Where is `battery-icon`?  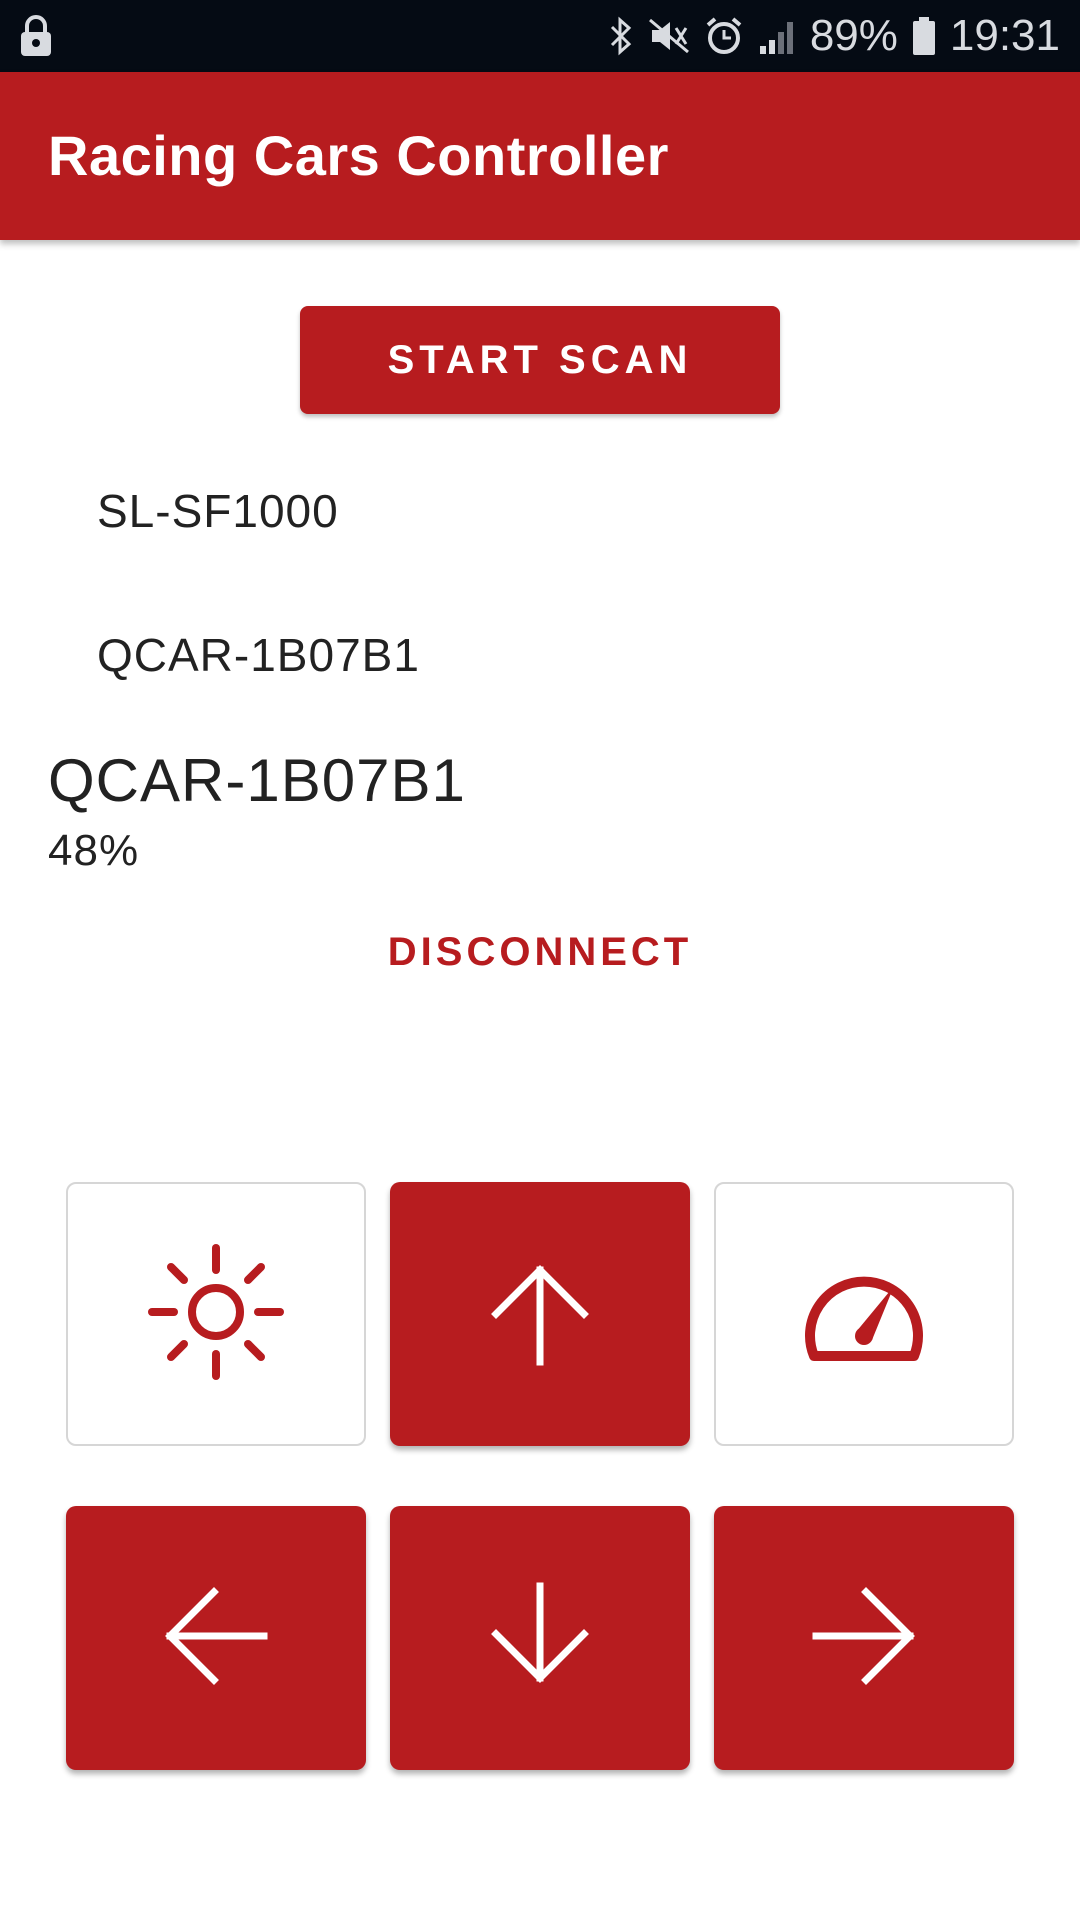 battery-icon is located at coordinates (924, 36).